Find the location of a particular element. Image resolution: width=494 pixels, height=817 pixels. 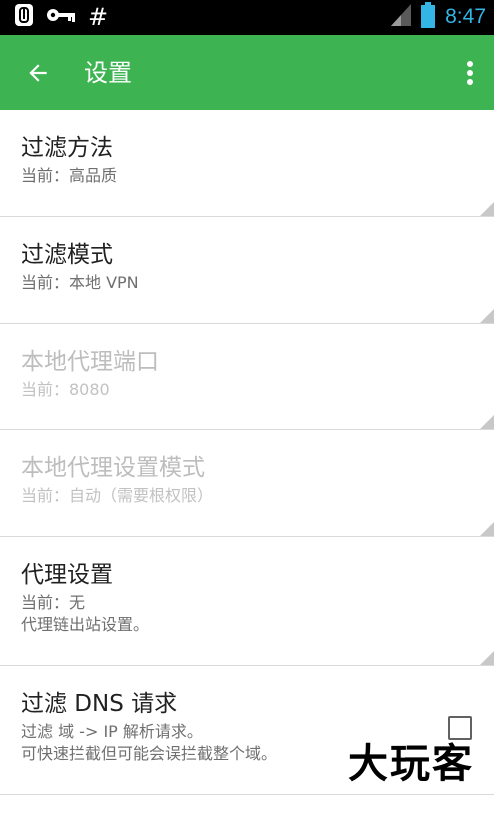

setting-summary: 当前：8080 is located at coordinates (65, 389).